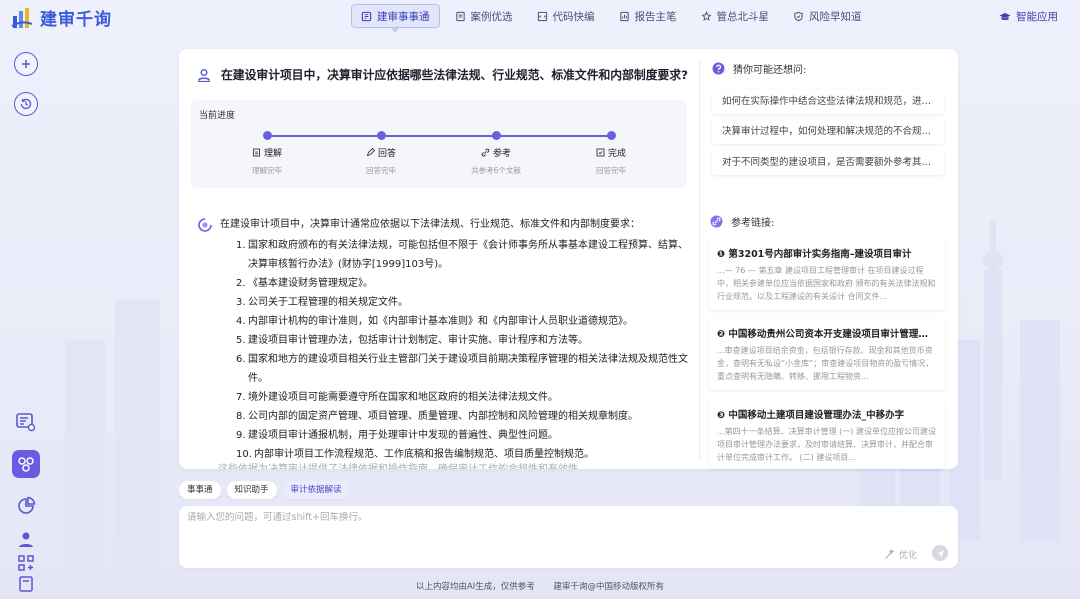 The height and width of the screenshot is (599, 1080). Describe the element at coordinates (753, 223) in the screenshot. I see `reference-title: 参考链接:` at that location.